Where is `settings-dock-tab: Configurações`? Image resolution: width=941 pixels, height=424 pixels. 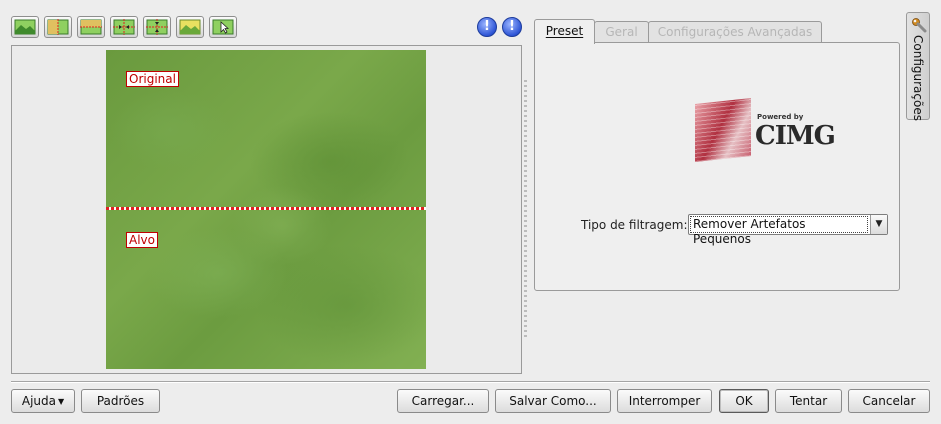 settings-dock-tab: Configurações is located at coordinates (918, 66).